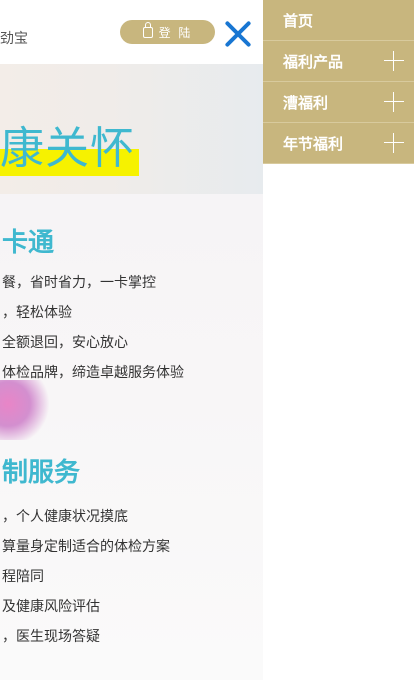  What do you see at coordinates (306, 102) in the screenshot?
I see `menu-item-label: 漕福利` at bounding box center [306, 102].